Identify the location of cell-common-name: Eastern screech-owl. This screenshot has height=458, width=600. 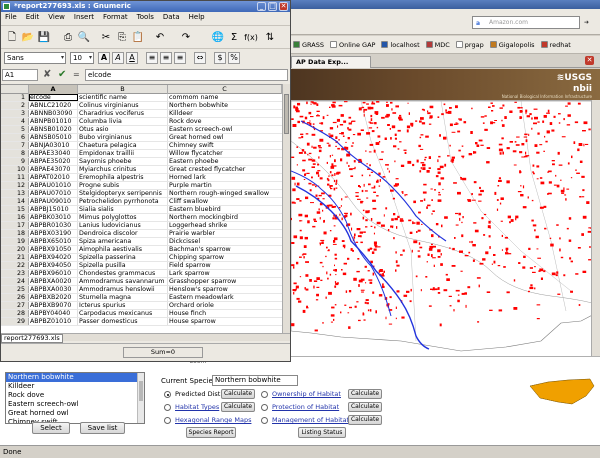
(225, 129).